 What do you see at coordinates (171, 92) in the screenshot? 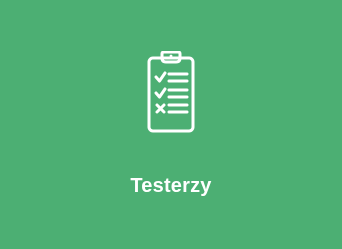
I see `clipboard-checklist-icon` at bounding box center [171, 92].